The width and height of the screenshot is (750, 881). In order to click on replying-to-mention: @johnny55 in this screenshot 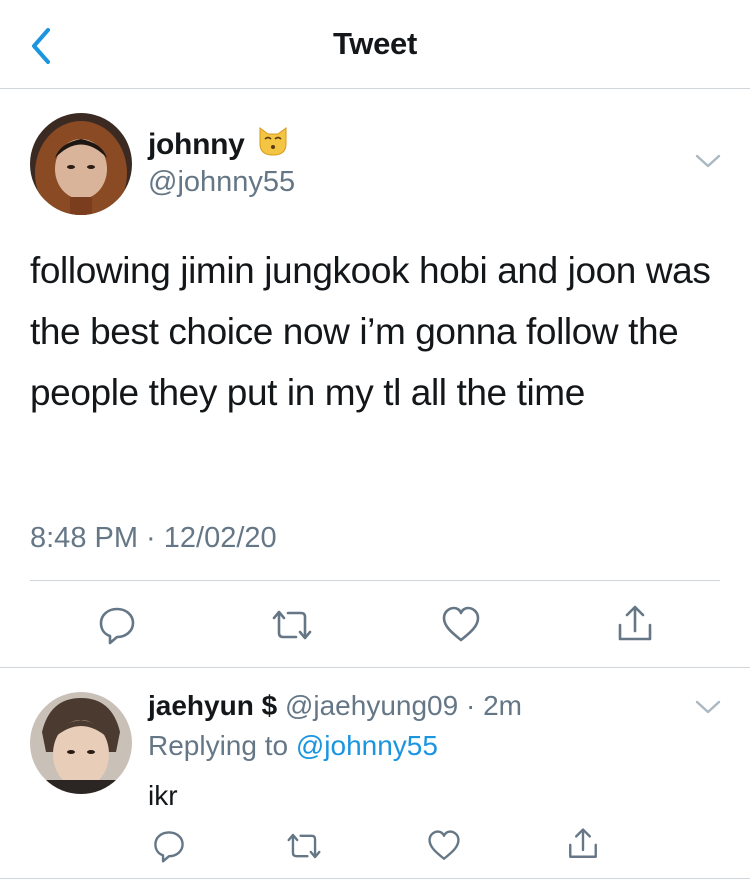, I will do `click(367, 745)`.